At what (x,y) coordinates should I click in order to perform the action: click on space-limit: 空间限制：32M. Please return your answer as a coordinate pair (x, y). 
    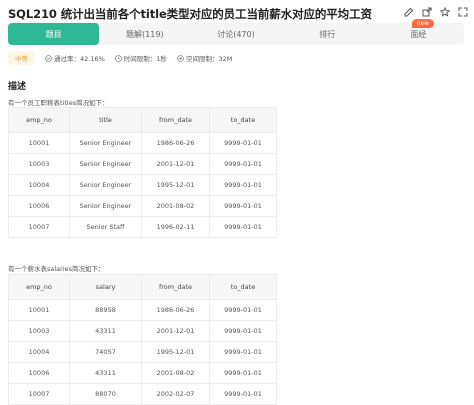
    Looking at the image, I should click on (209, 59).